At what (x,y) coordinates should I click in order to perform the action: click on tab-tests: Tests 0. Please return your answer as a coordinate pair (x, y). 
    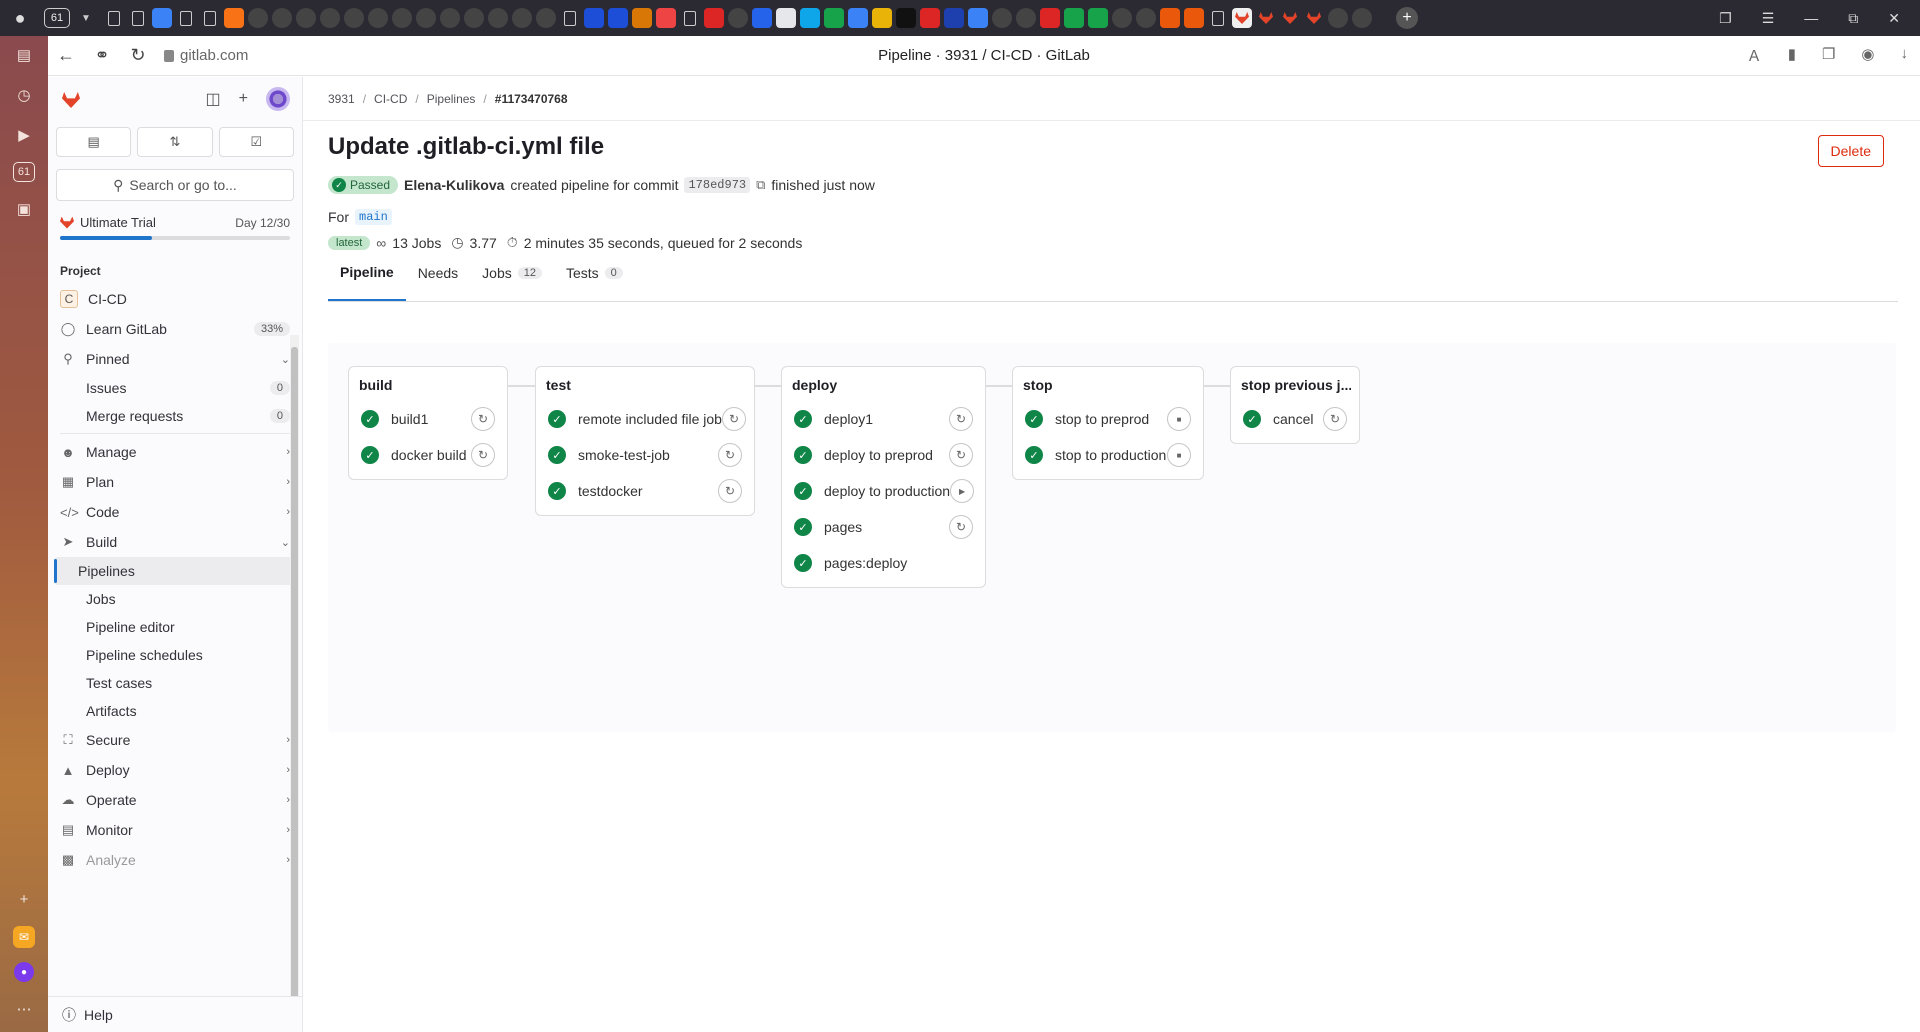
    Looking at the image, I should click on (594, 278).